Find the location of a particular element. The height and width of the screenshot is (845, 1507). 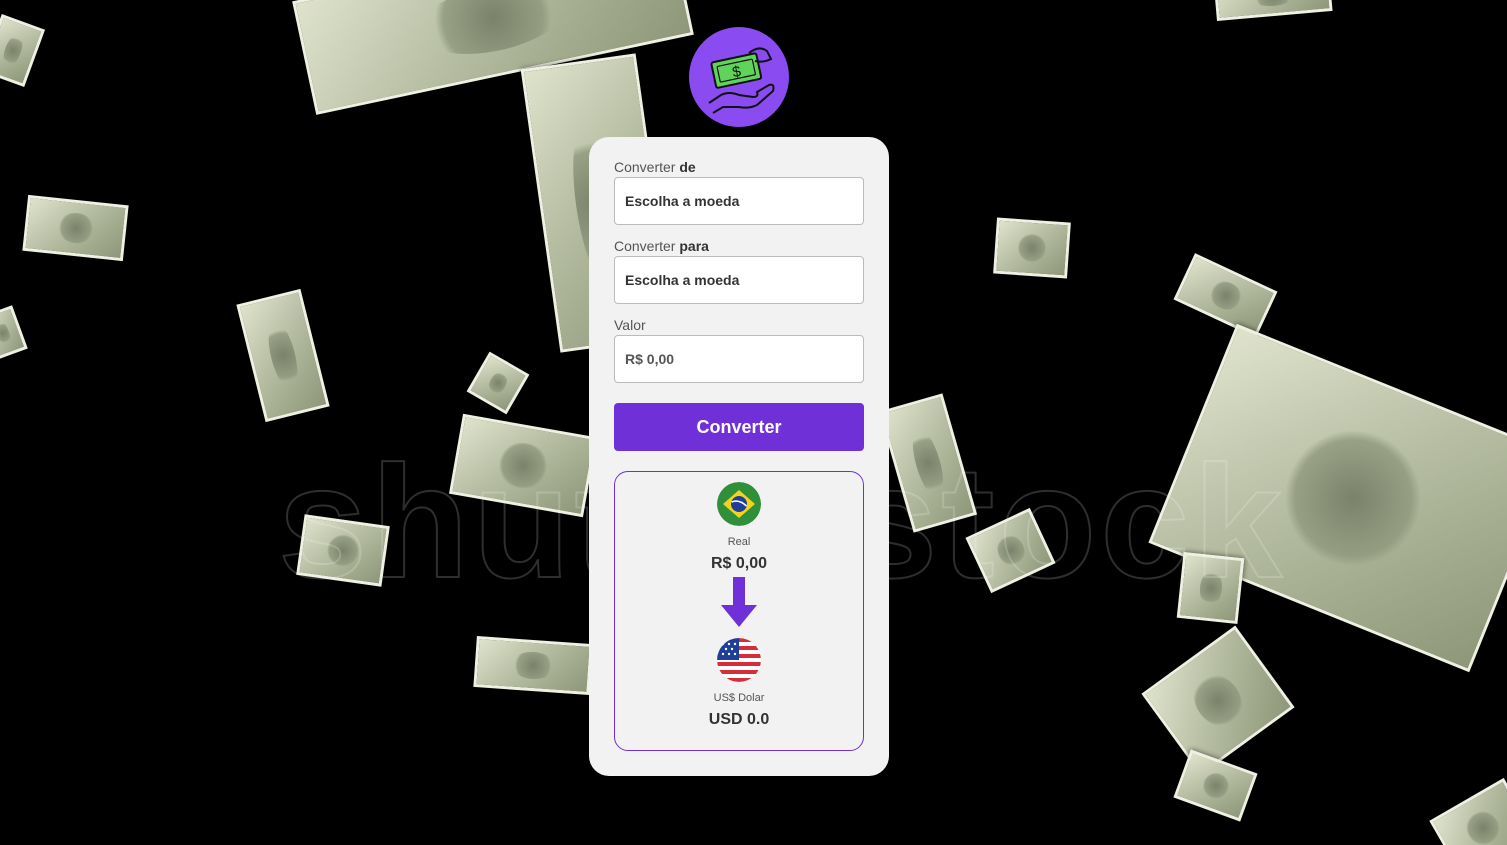

usa-flag-icon is located at coordinates (739, 660).